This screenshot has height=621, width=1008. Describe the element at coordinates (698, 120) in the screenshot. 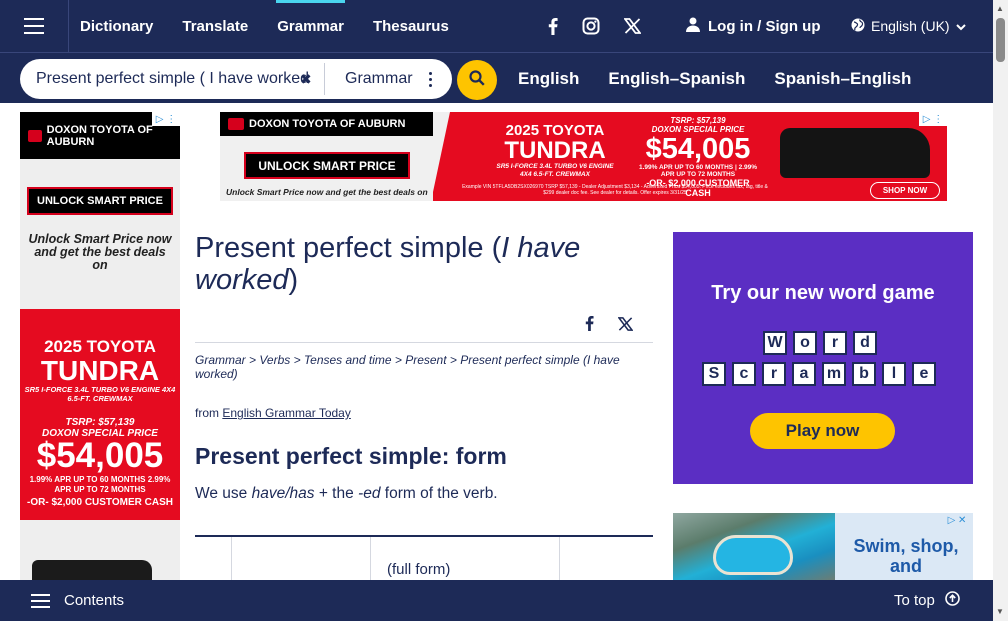

I see `banner-tsrp: TSRP: $57,139` at that location.